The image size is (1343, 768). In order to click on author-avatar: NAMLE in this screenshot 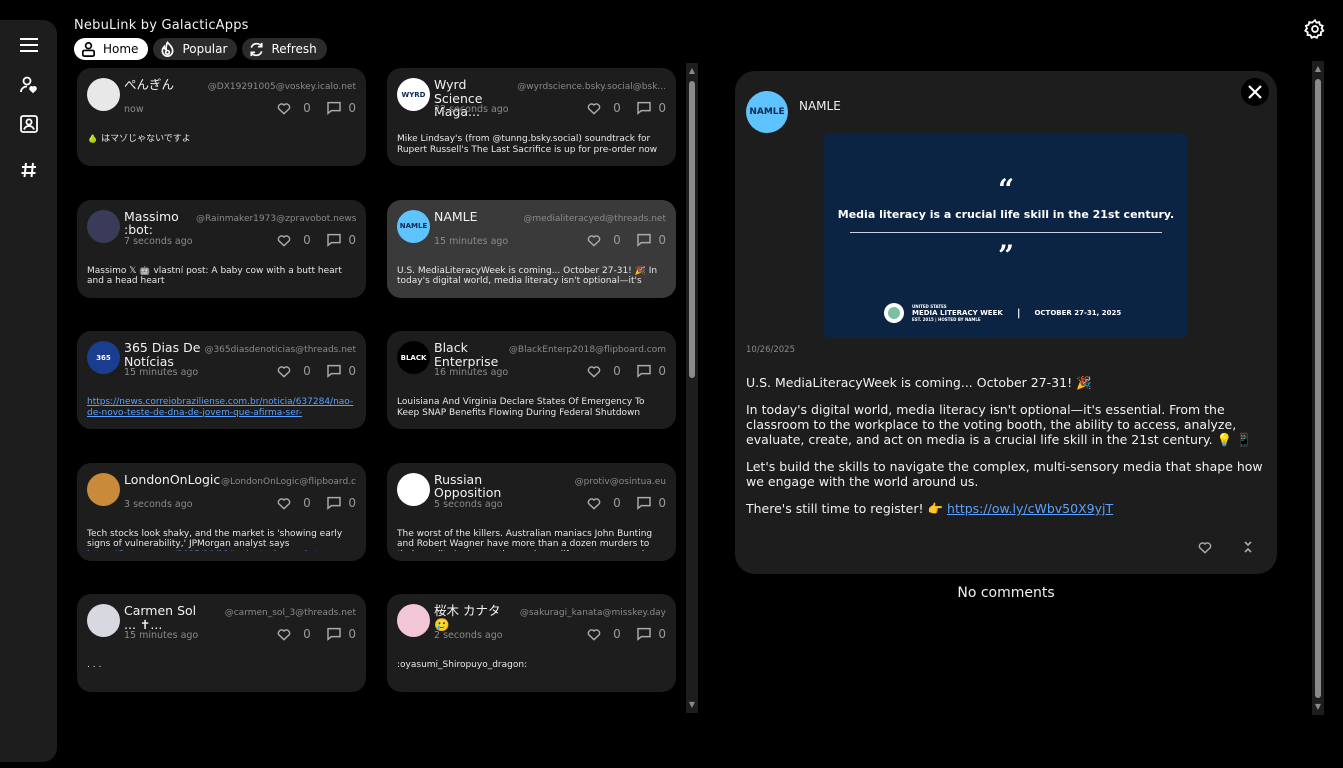, I will do `click(413, 226)`.